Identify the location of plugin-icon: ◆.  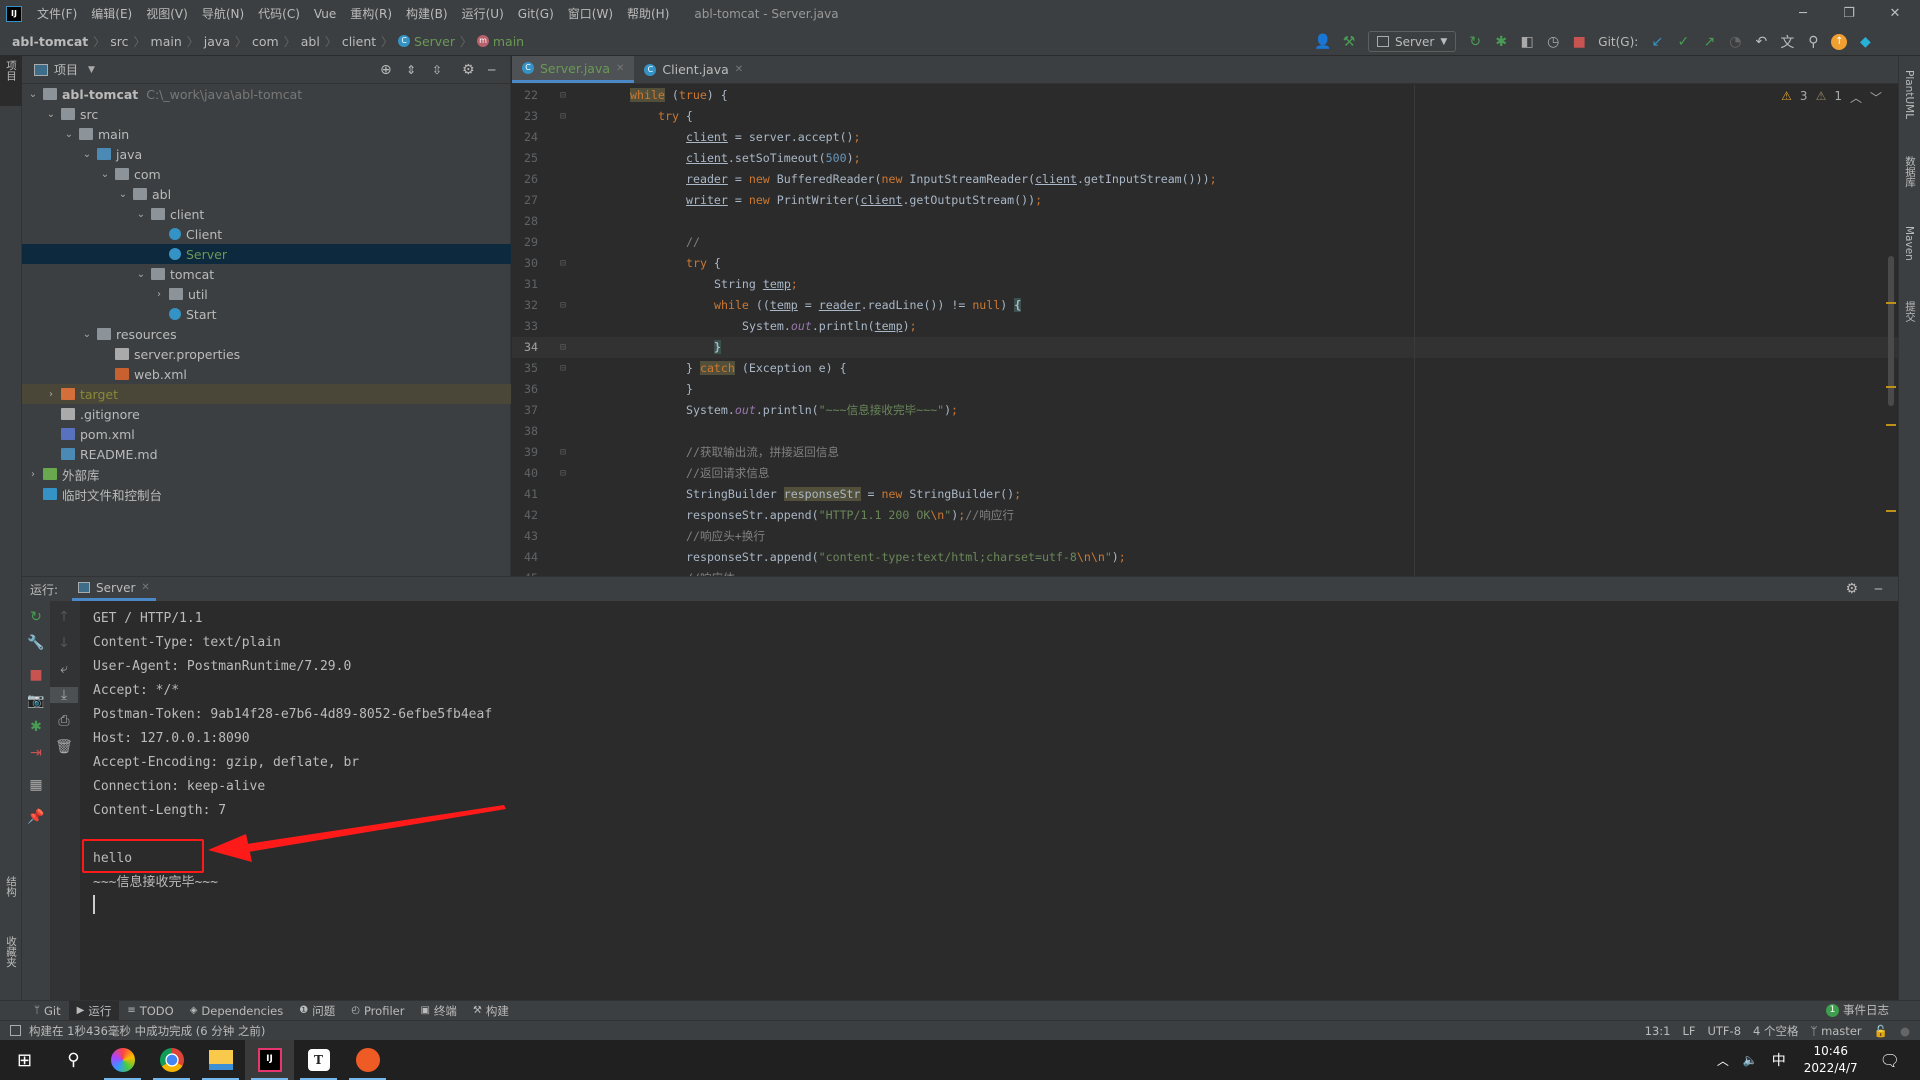
(1865, 42).